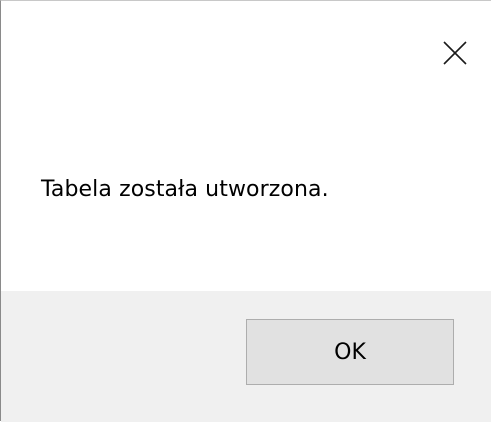  I want to click on ok-button: OK, so click(350, 352).